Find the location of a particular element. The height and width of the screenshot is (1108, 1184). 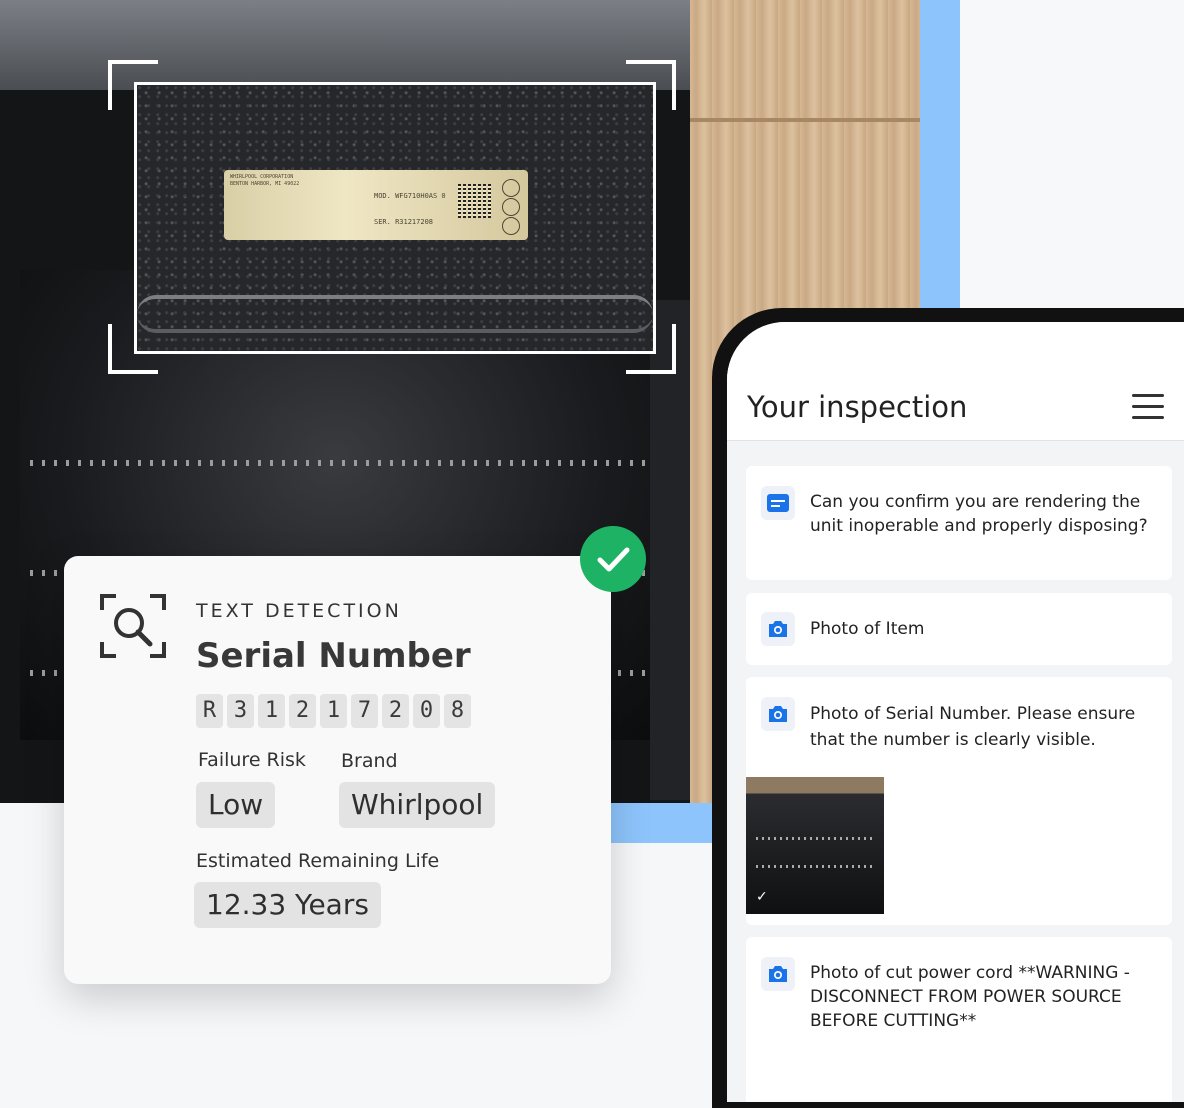

plate-serial: SER. R31217208 is located at coordinates (404, 222).